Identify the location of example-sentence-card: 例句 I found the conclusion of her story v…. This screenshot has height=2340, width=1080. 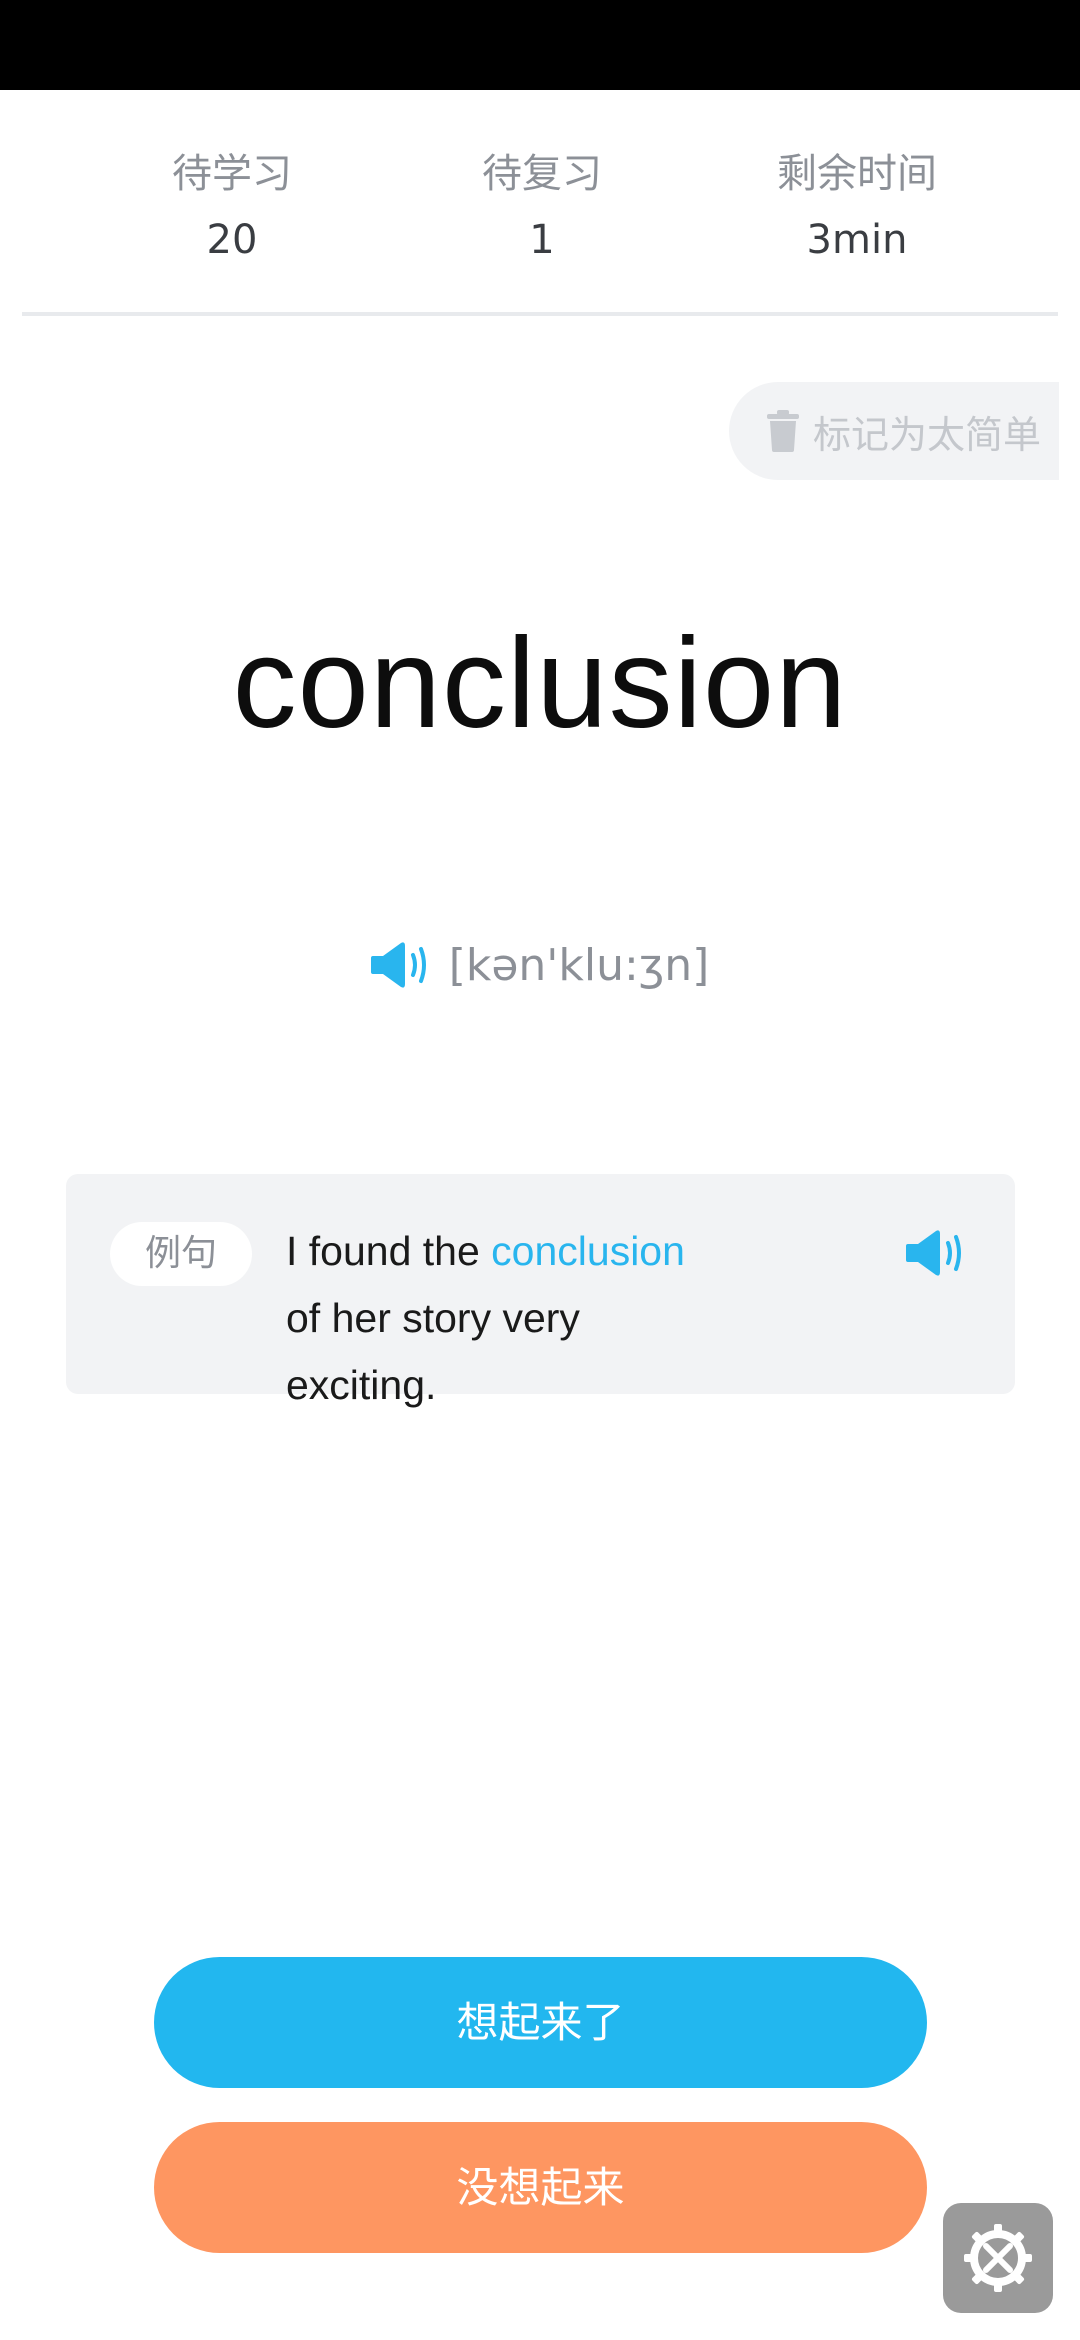
(540, 1291).